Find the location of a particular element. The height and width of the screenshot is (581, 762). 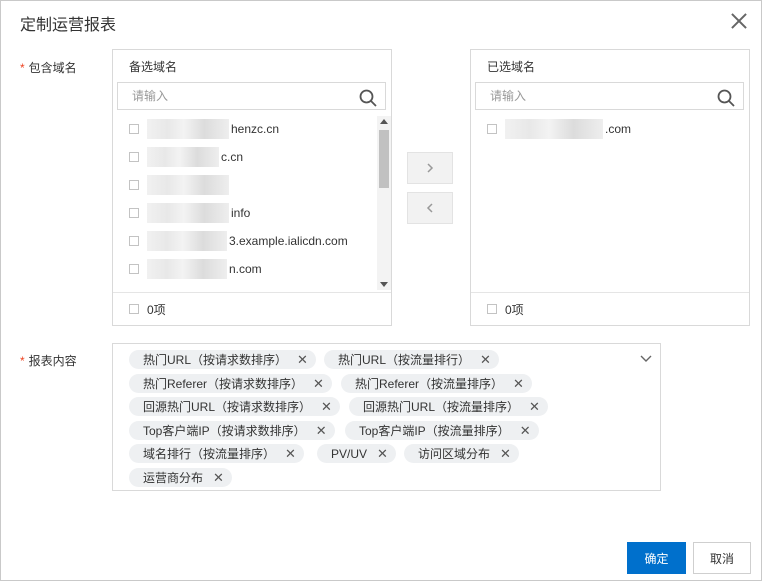

available-footer: 0项 is located at coordinates (252, 308).